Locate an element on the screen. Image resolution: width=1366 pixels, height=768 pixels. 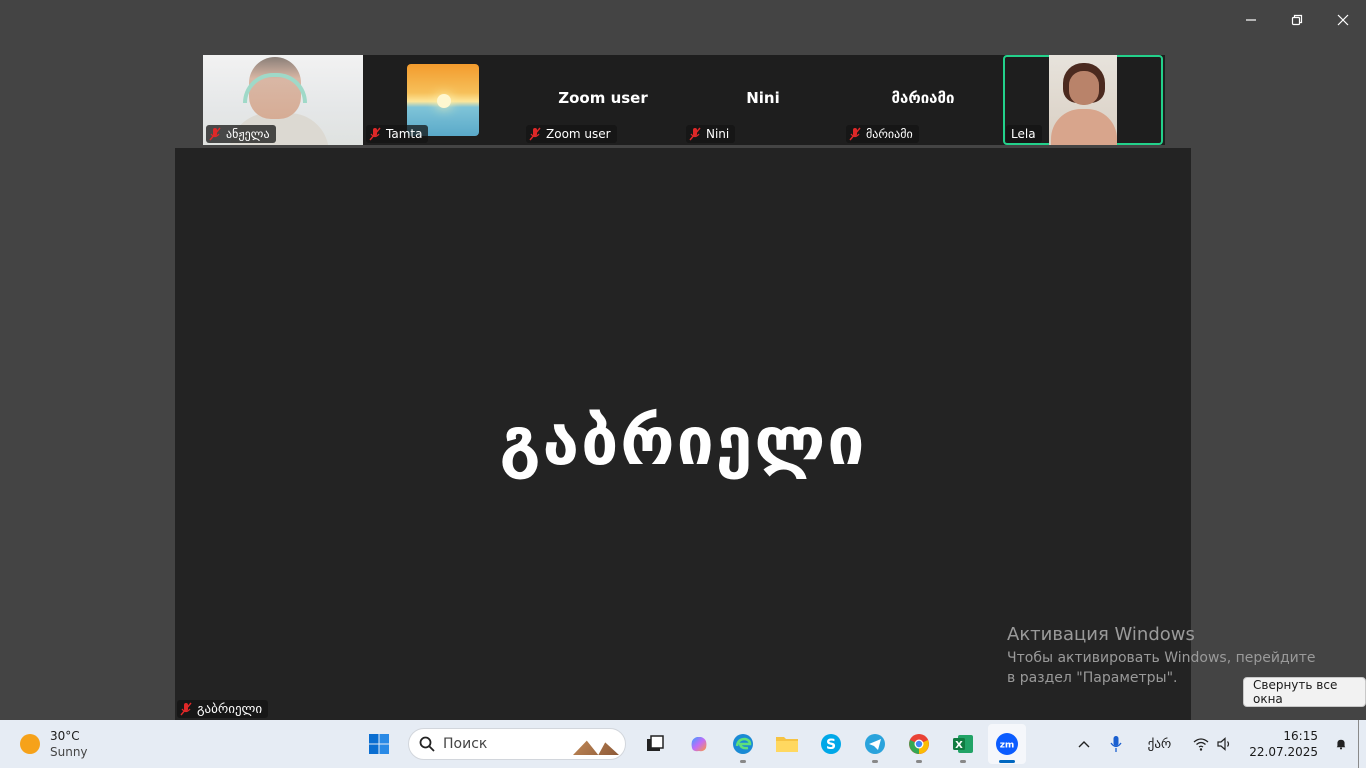
participant-name: Zoom user is located at coordinates (578, 134).